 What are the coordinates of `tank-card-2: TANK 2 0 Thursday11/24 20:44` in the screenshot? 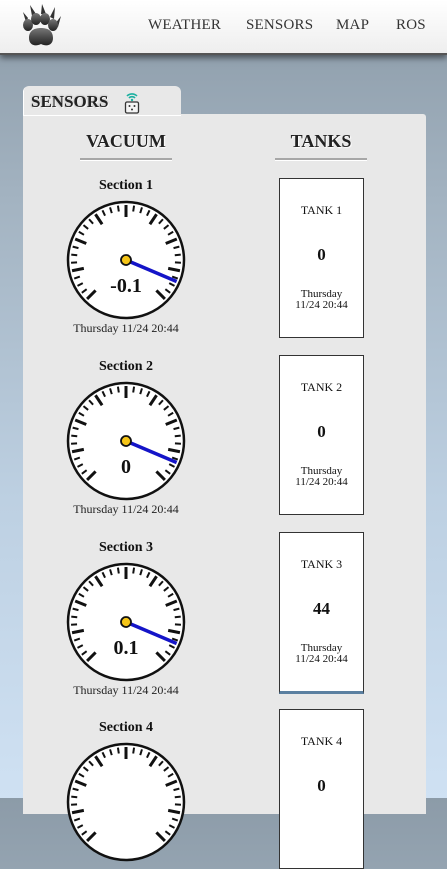 It's located at (321, 435).